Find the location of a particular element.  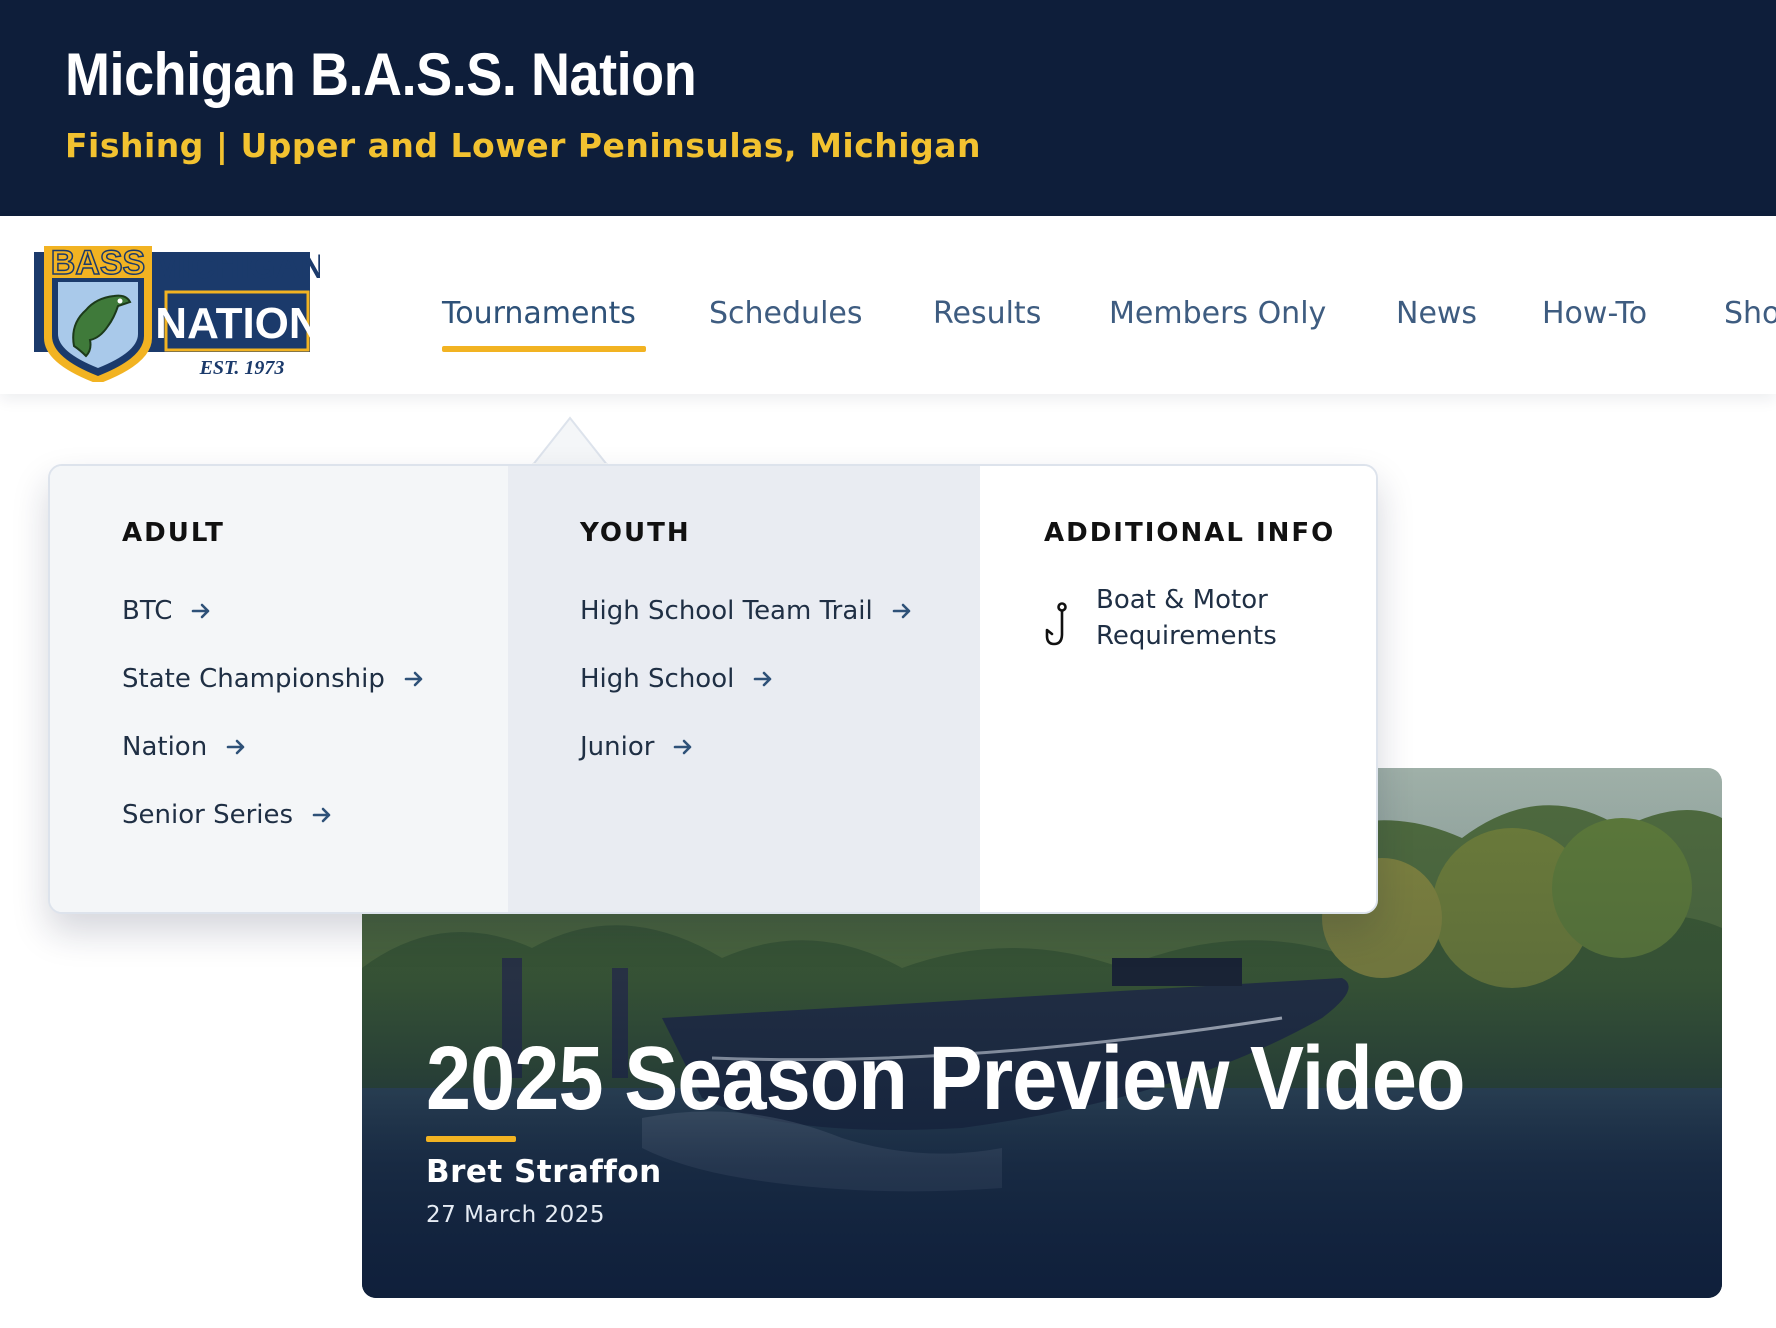

nav-item-schedules: Schedules is located at coordinates (786, 313).